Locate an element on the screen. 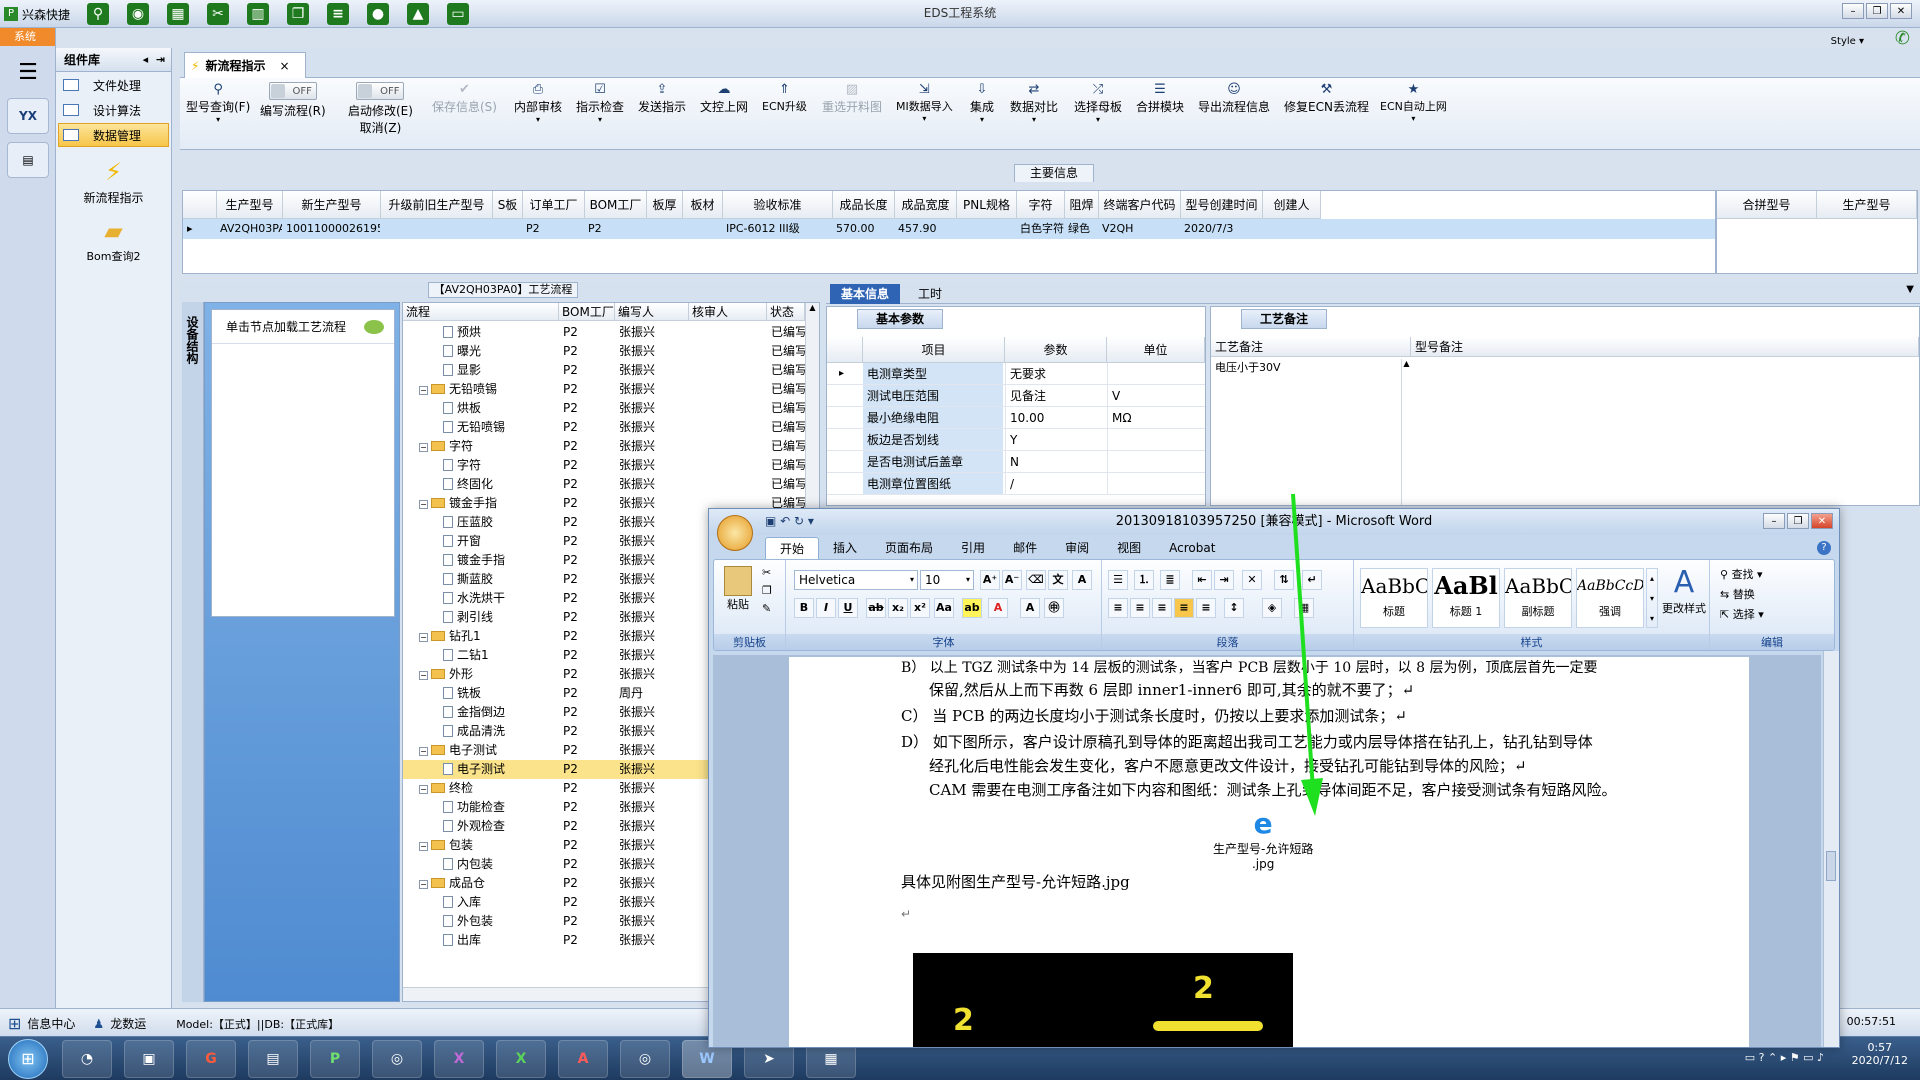  fix-ecn-button: ⚒ 修复ECN丢流程 is located at coordinates (1326, 98).